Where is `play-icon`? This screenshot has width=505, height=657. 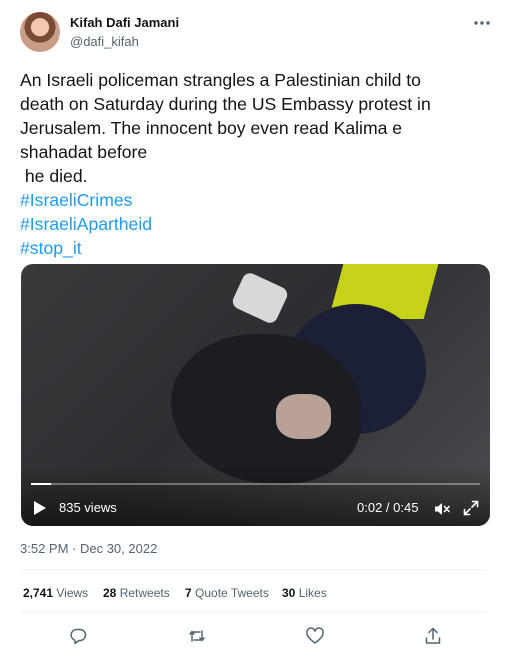
play-icon is located at coordinates (40, 508).